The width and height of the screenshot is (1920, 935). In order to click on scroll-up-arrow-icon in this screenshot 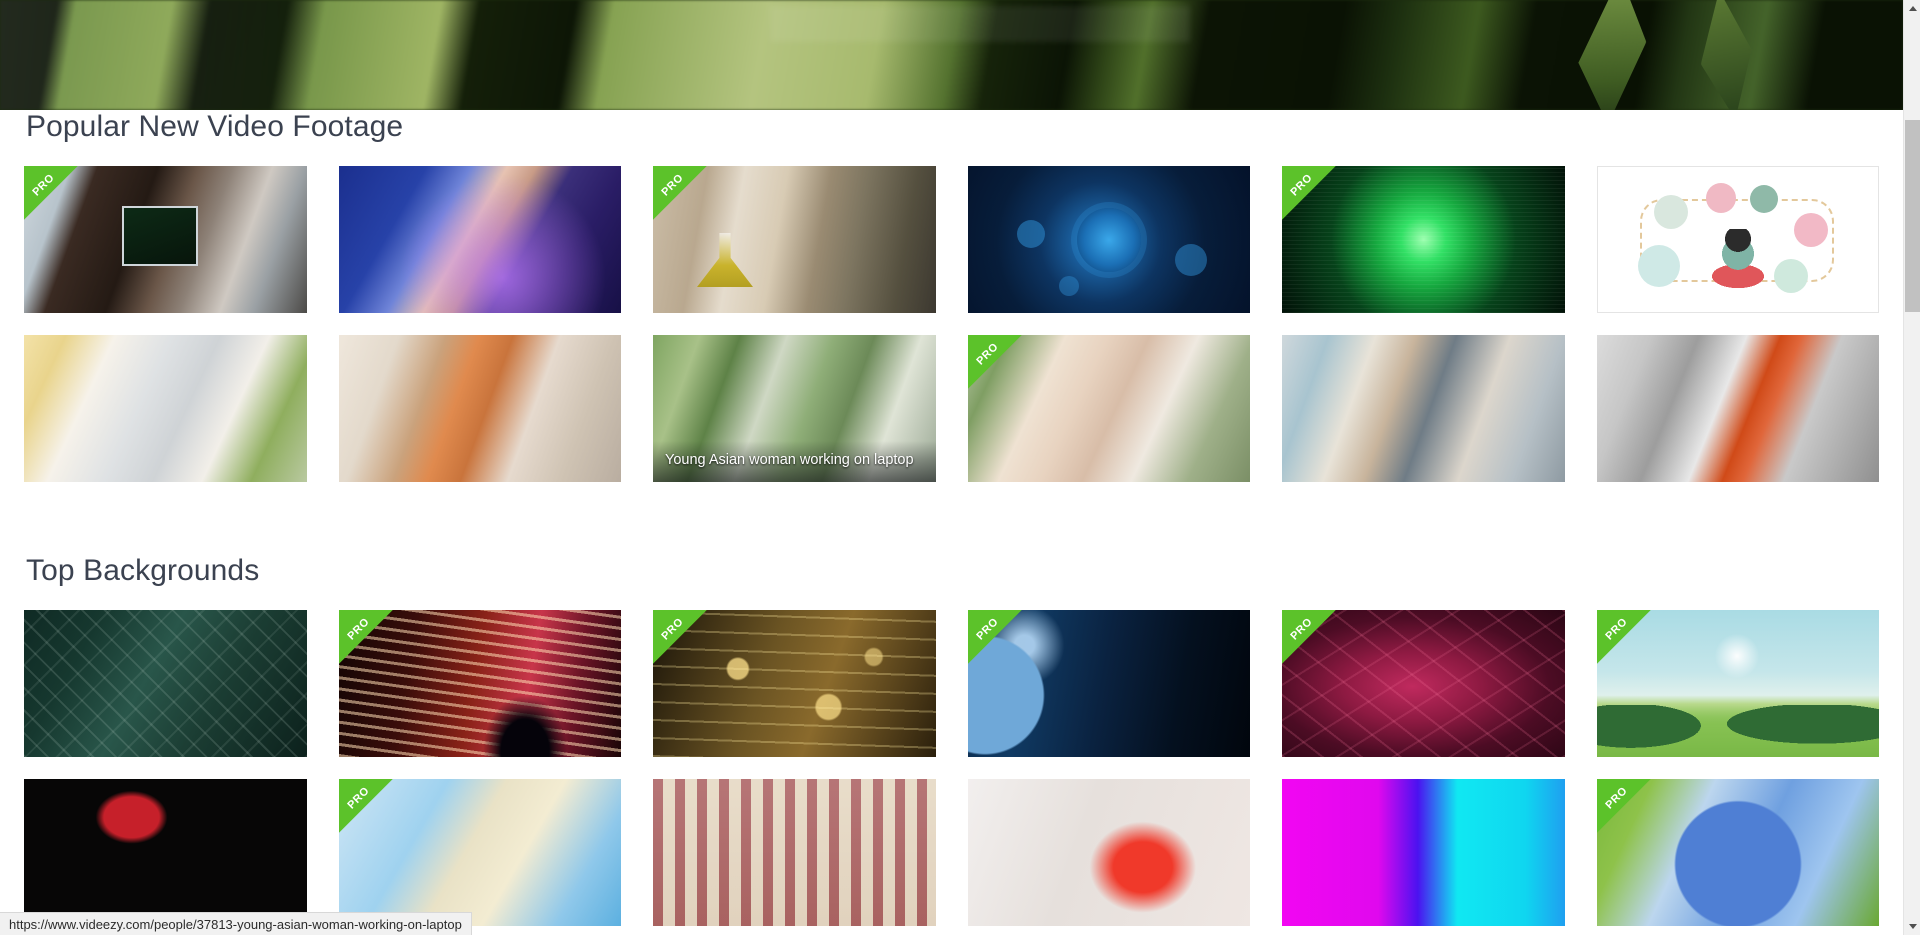, I will do `click(1912, 8)`.